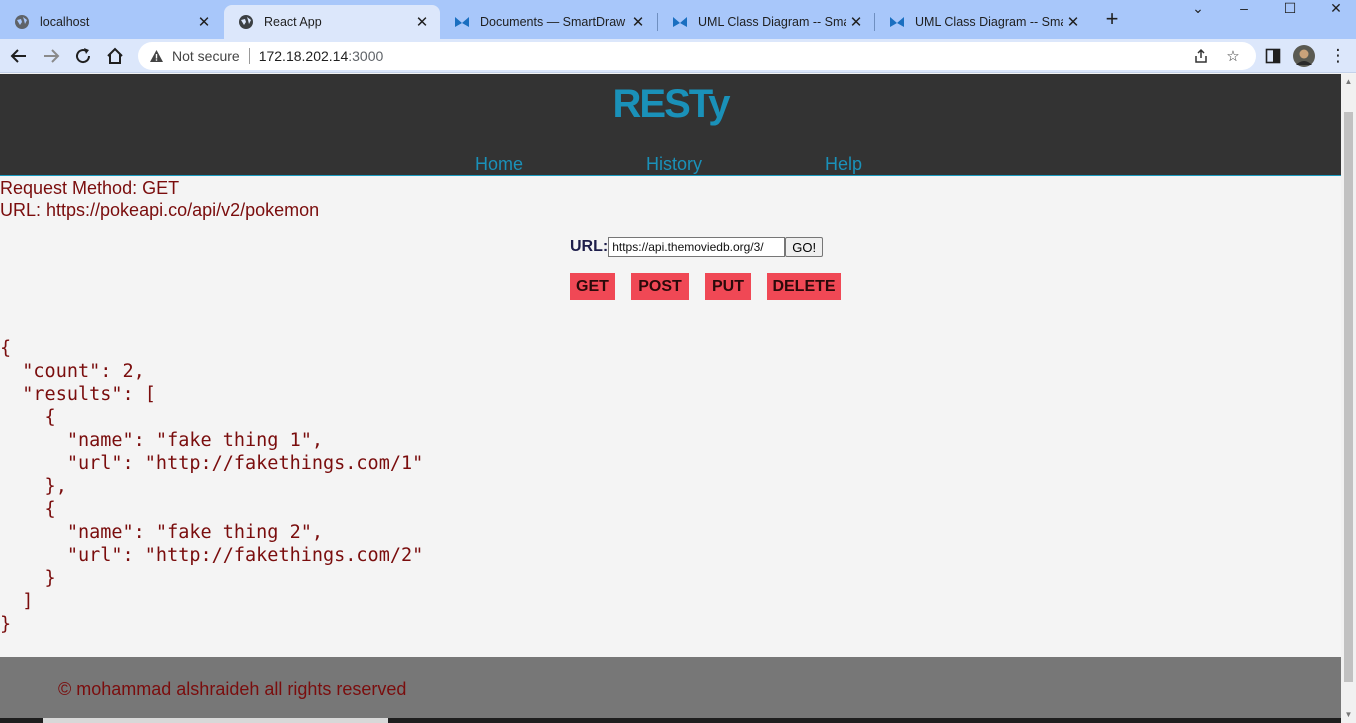 This screenshot has height=723, width=1356. Describe the element at coordinates (1304, 56) in the screenshot. I see `profile-avatar` at that location.